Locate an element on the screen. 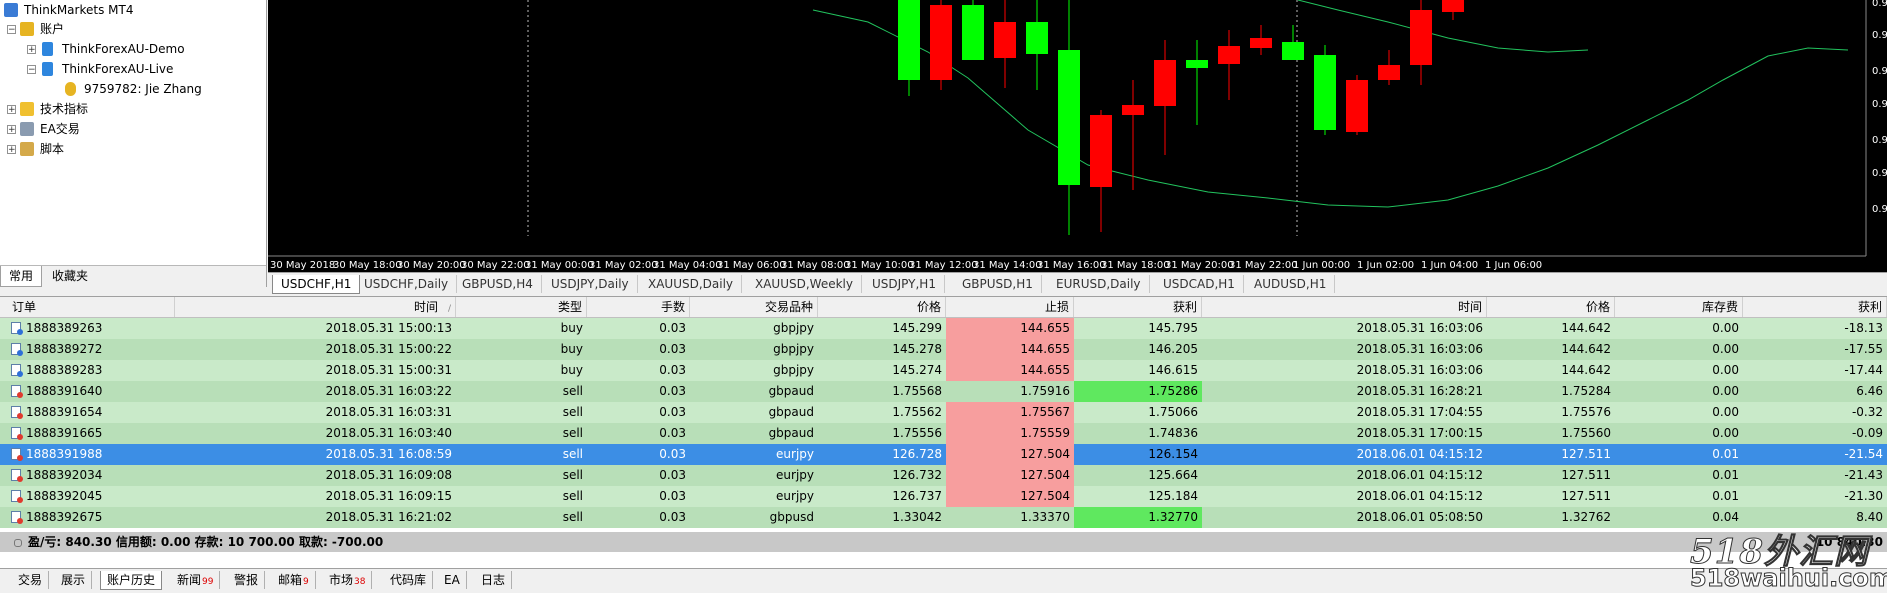 This screenshot has width=1887, height=593. profit-cell: -17.55 is located at coordinates (1863, 349).